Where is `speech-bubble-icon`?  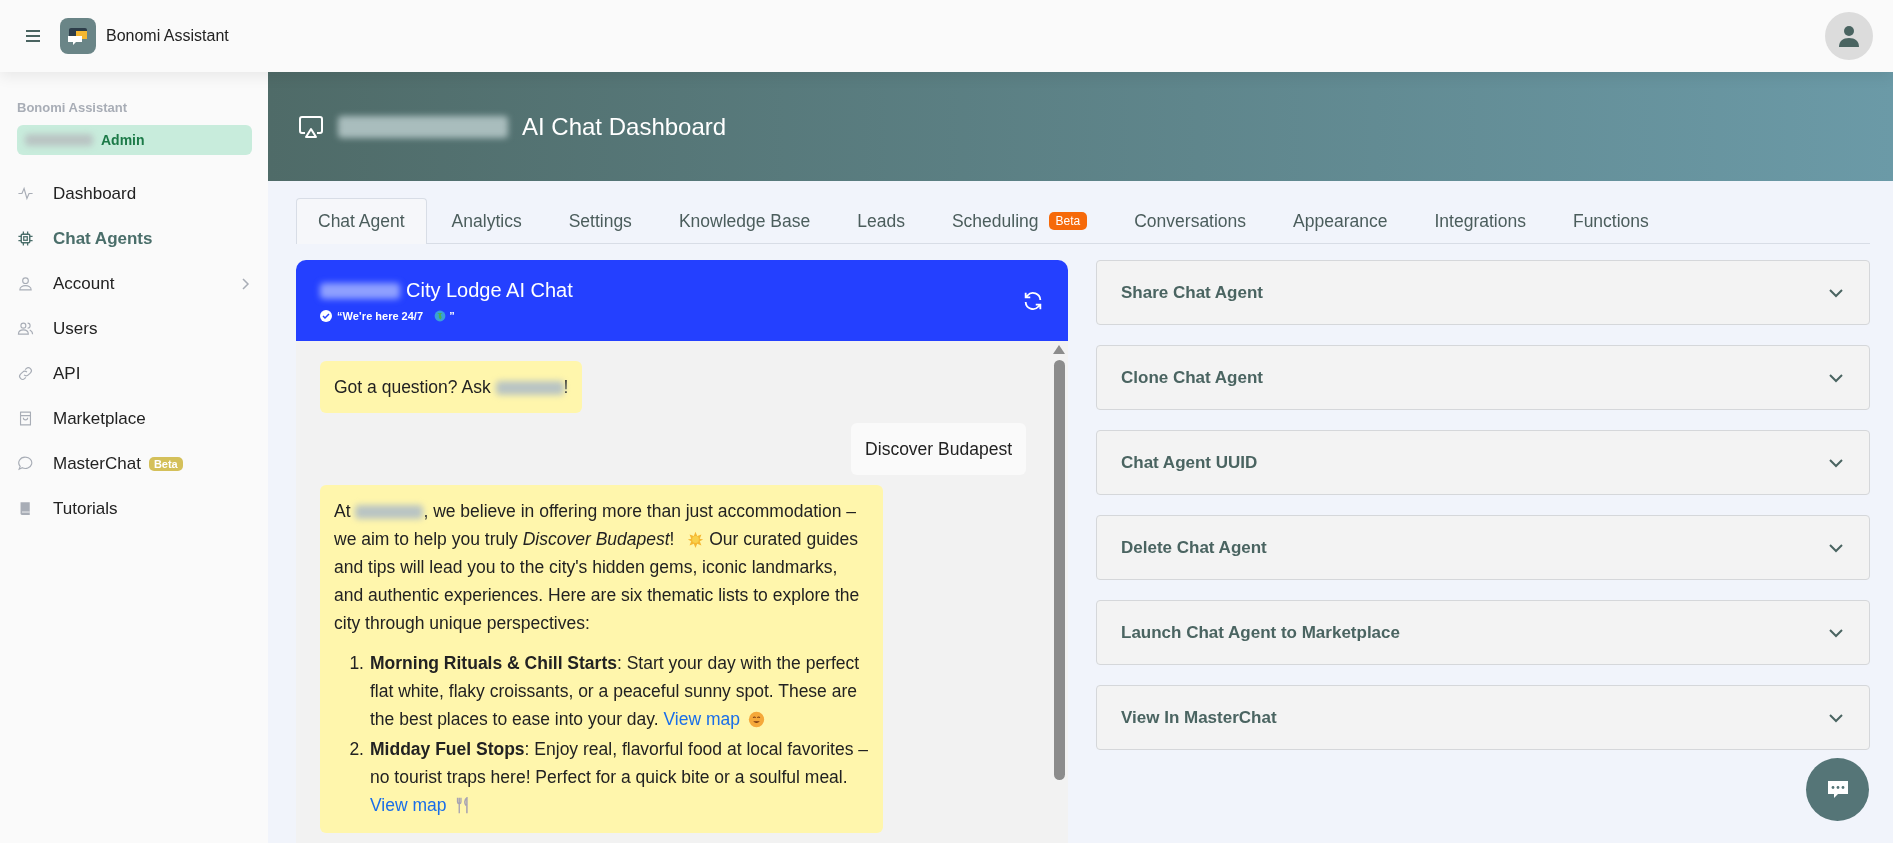
speech-bubble-icon is located at coordinates (25, 463).